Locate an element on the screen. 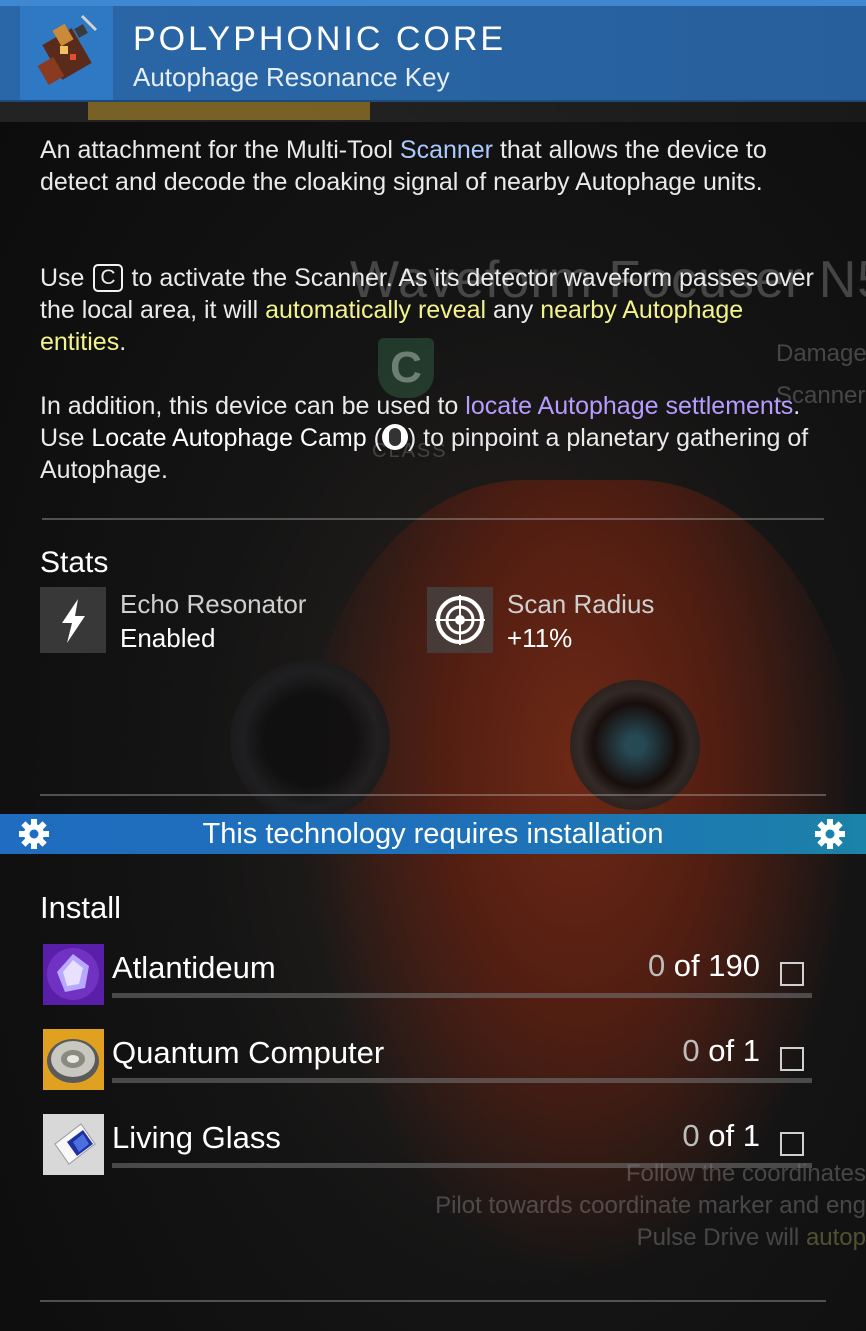  stat-value-echo-resonator: Enabled is located at coordinates (168, 638).